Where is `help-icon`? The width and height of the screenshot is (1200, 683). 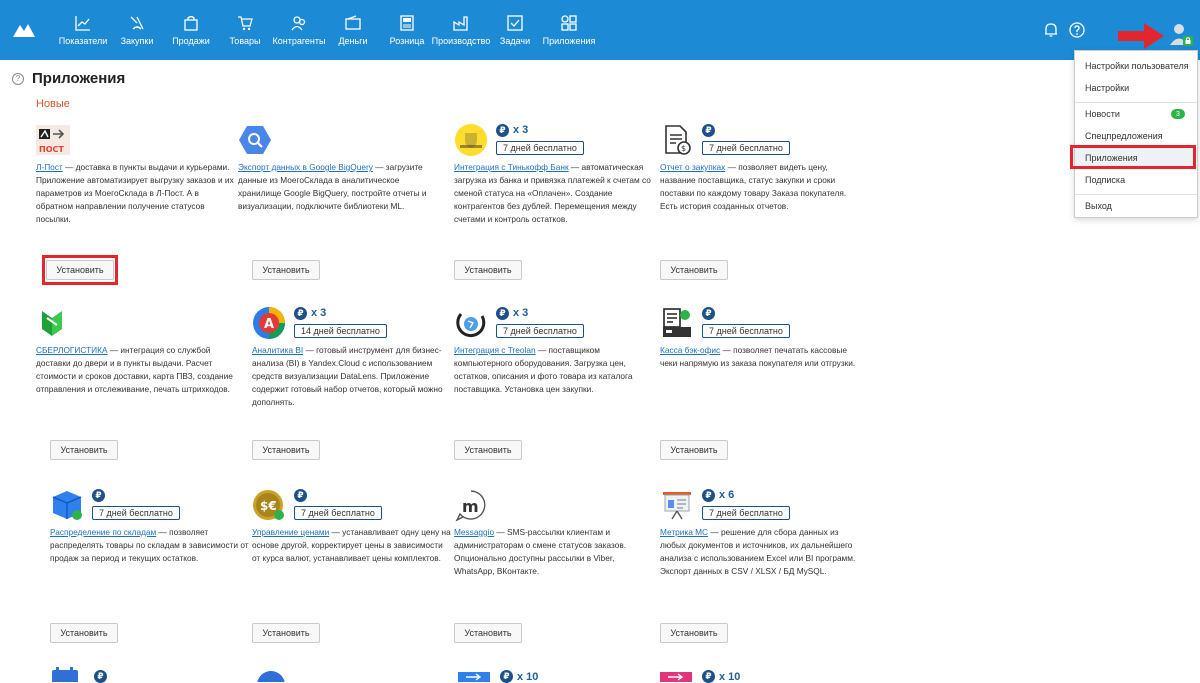 help-icon is located at coordinates (1077, 30).